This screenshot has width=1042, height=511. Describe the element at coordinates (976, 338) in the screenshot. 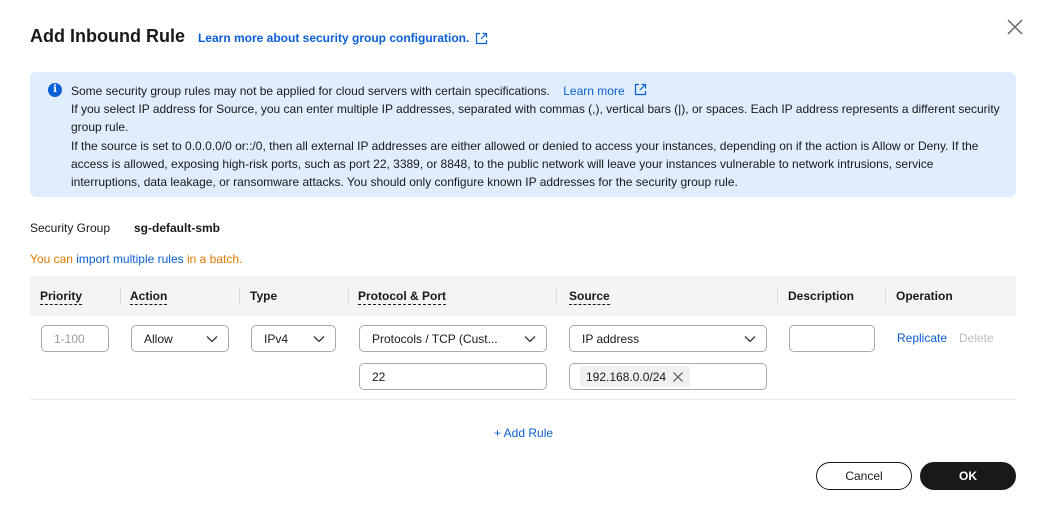

I see `delete-button: Delete` at that location.